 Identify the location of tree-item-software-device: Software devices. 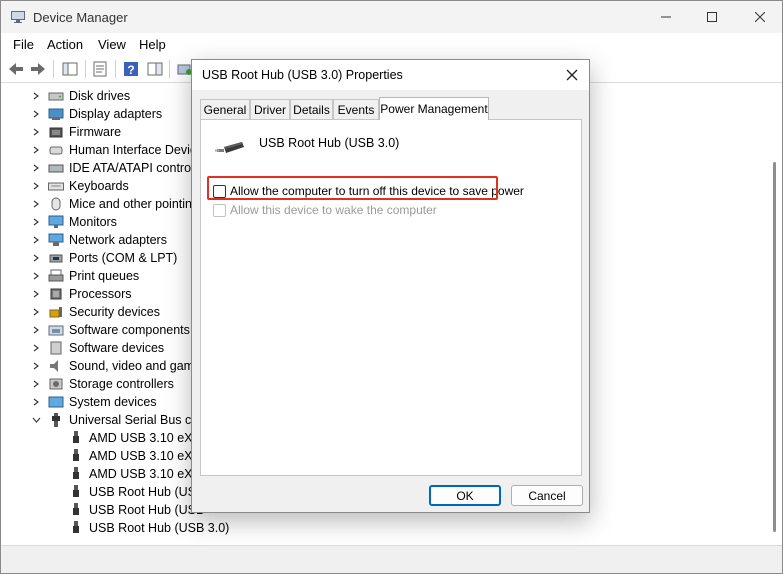
(96, 348).